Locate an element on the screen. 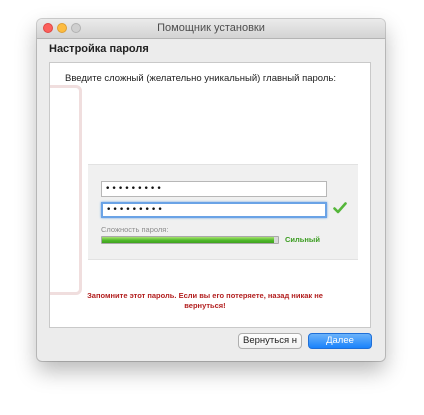 The width and height of the screenshot is (424, 415). strength-meter-fill is located at coordinates (188, 240).